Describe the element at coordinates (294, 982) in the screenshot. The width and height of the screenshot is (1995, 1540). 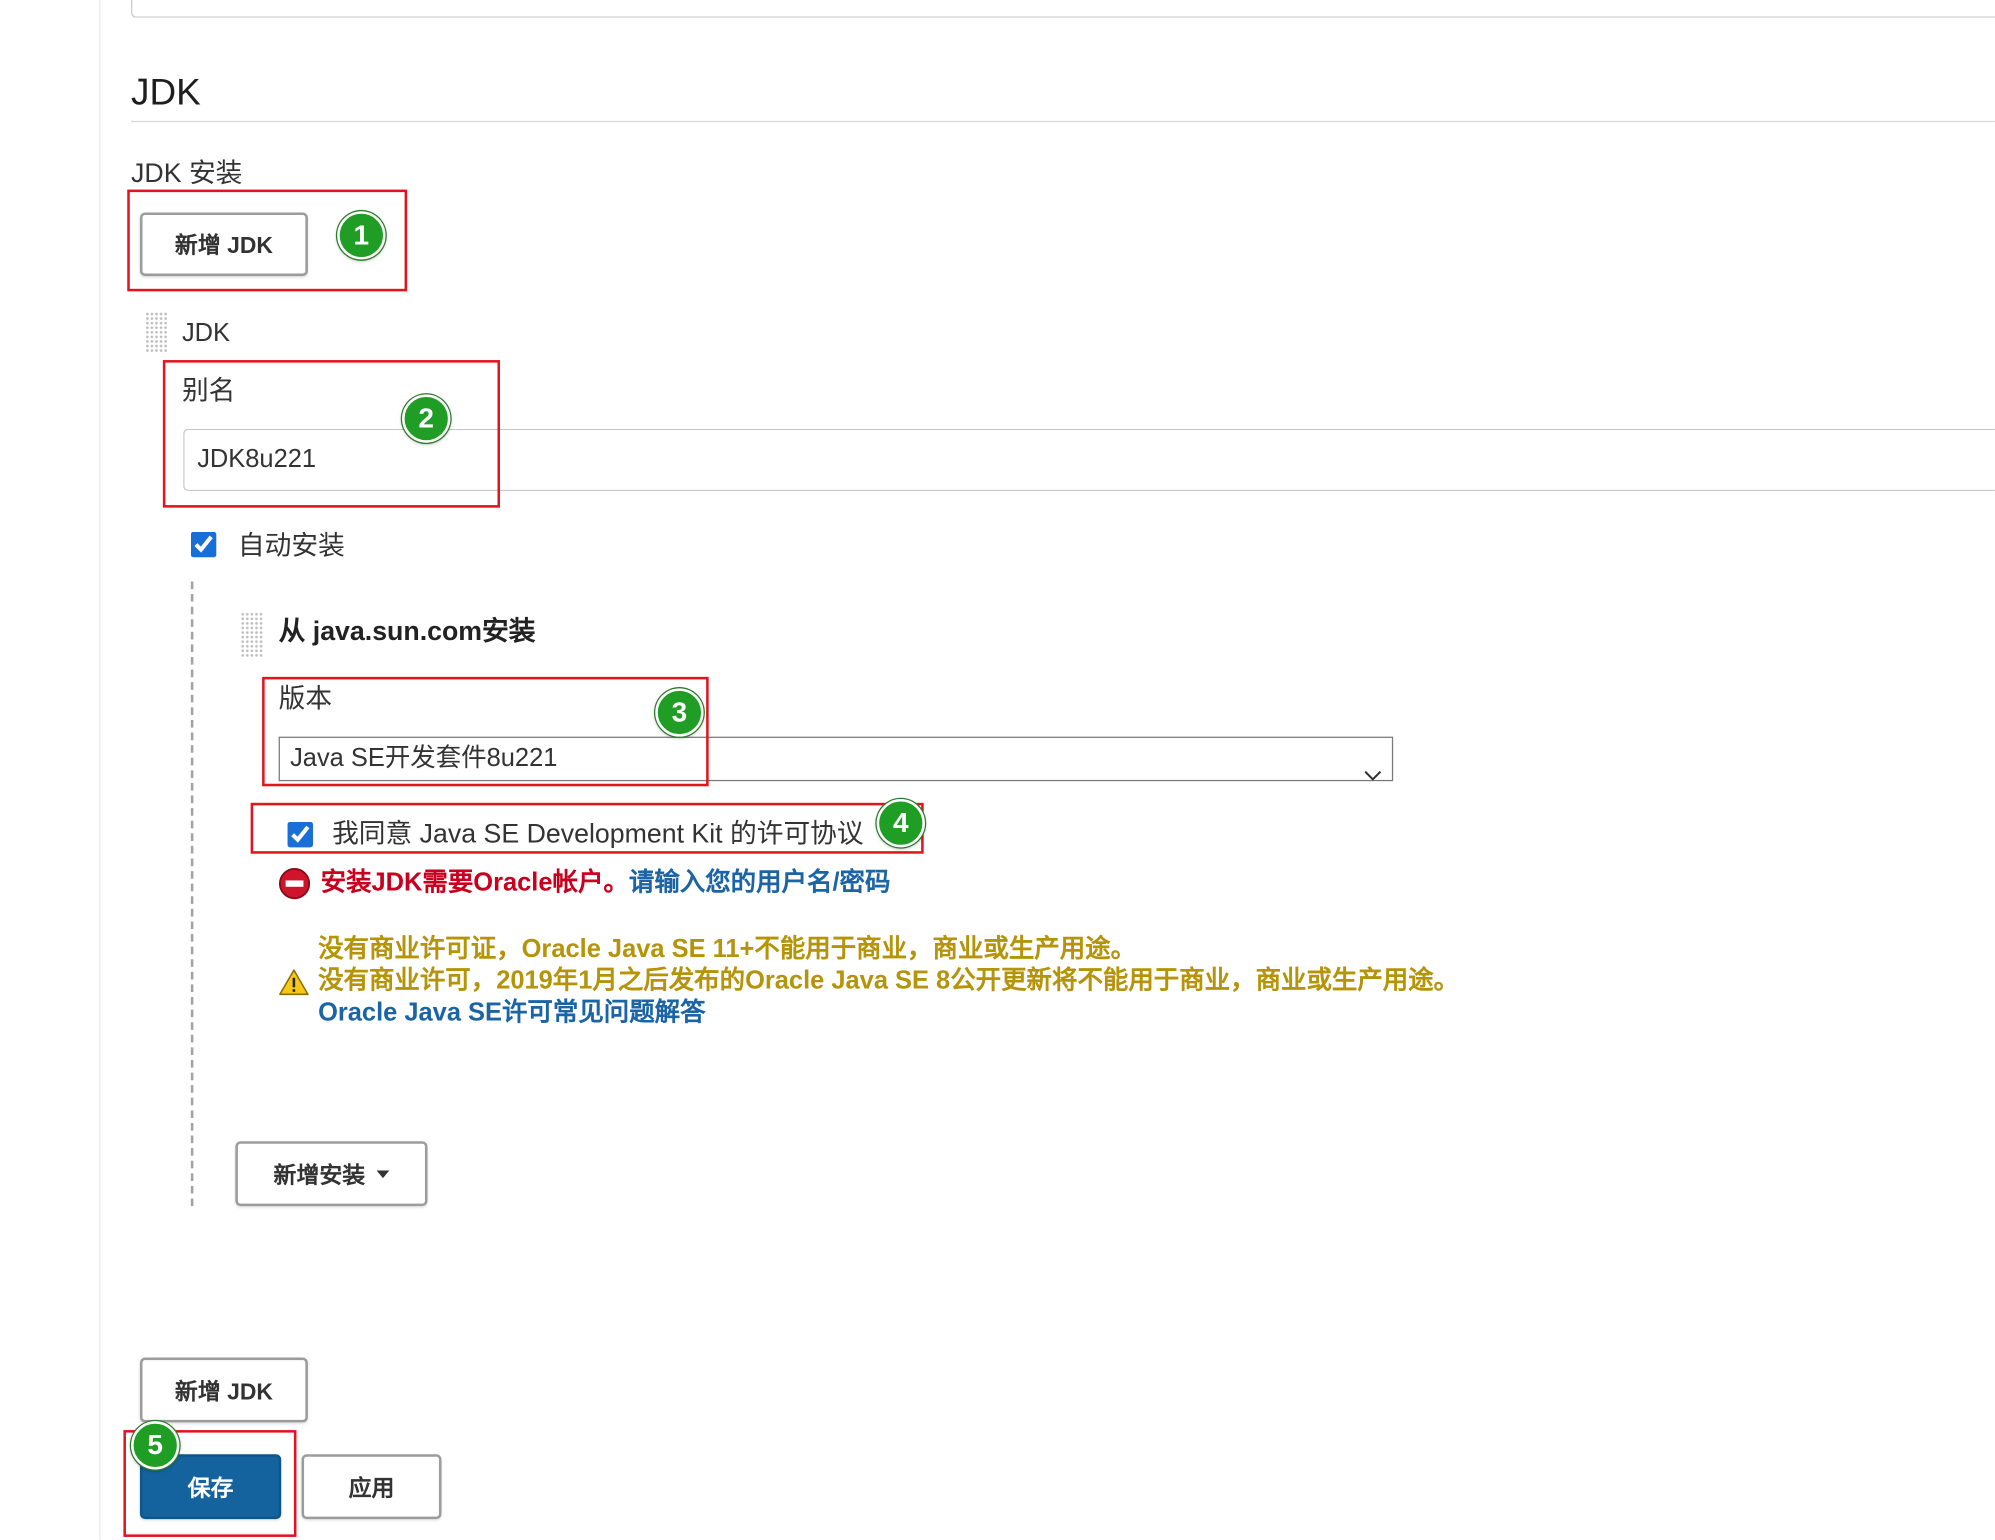
I see `warning-triangle-icon` at that location.